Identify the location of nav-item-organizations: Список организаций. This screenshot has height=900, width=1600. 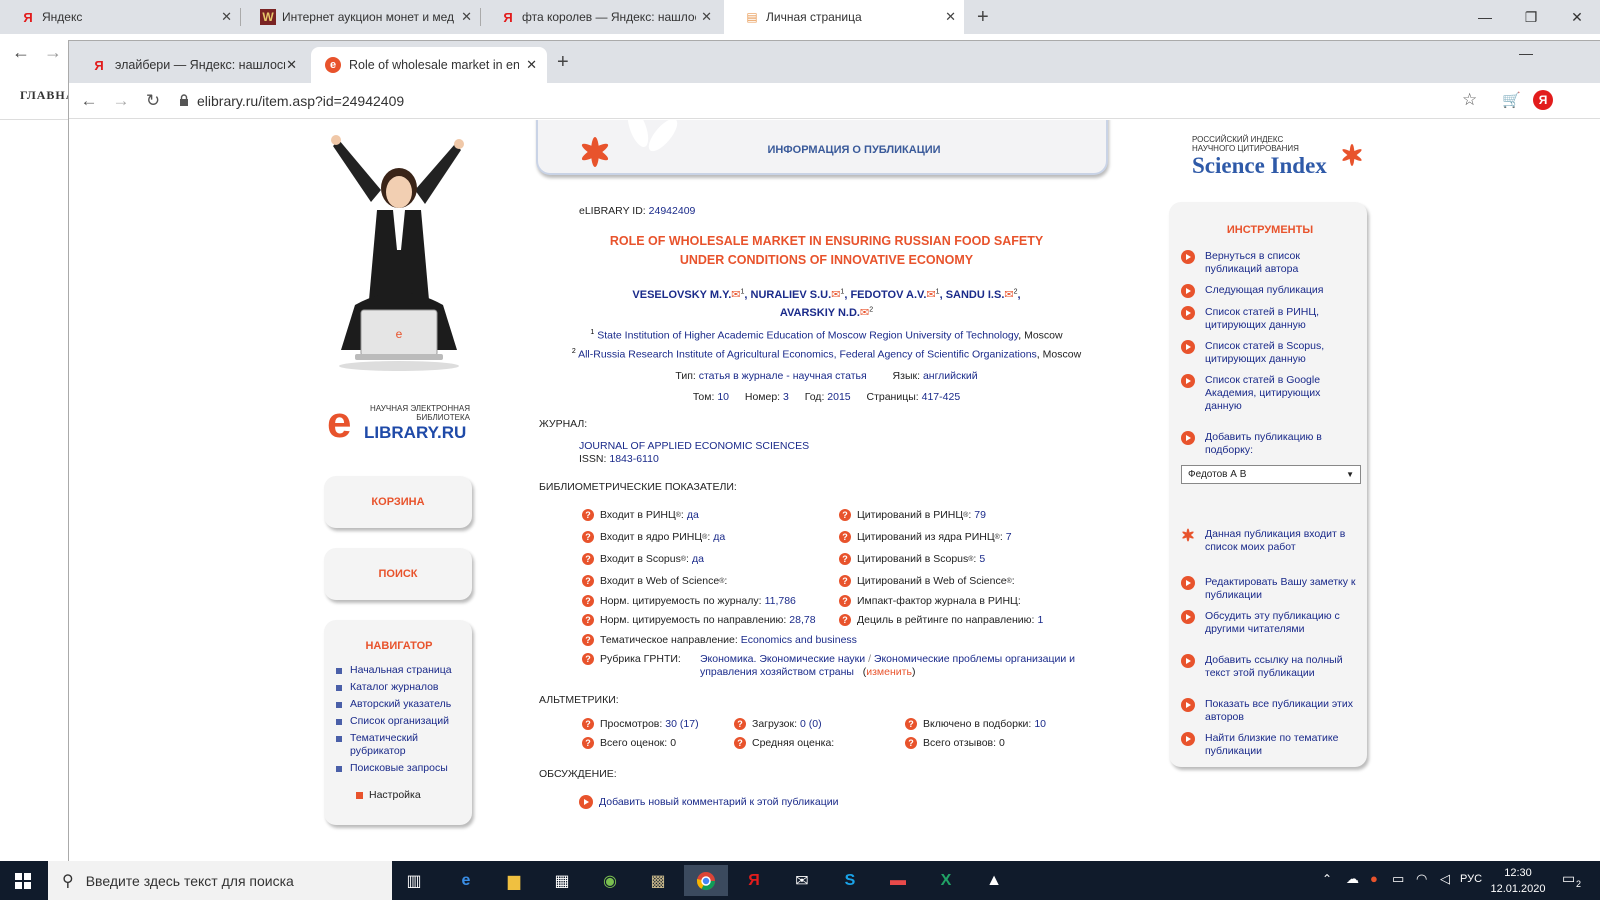
(399, 721).